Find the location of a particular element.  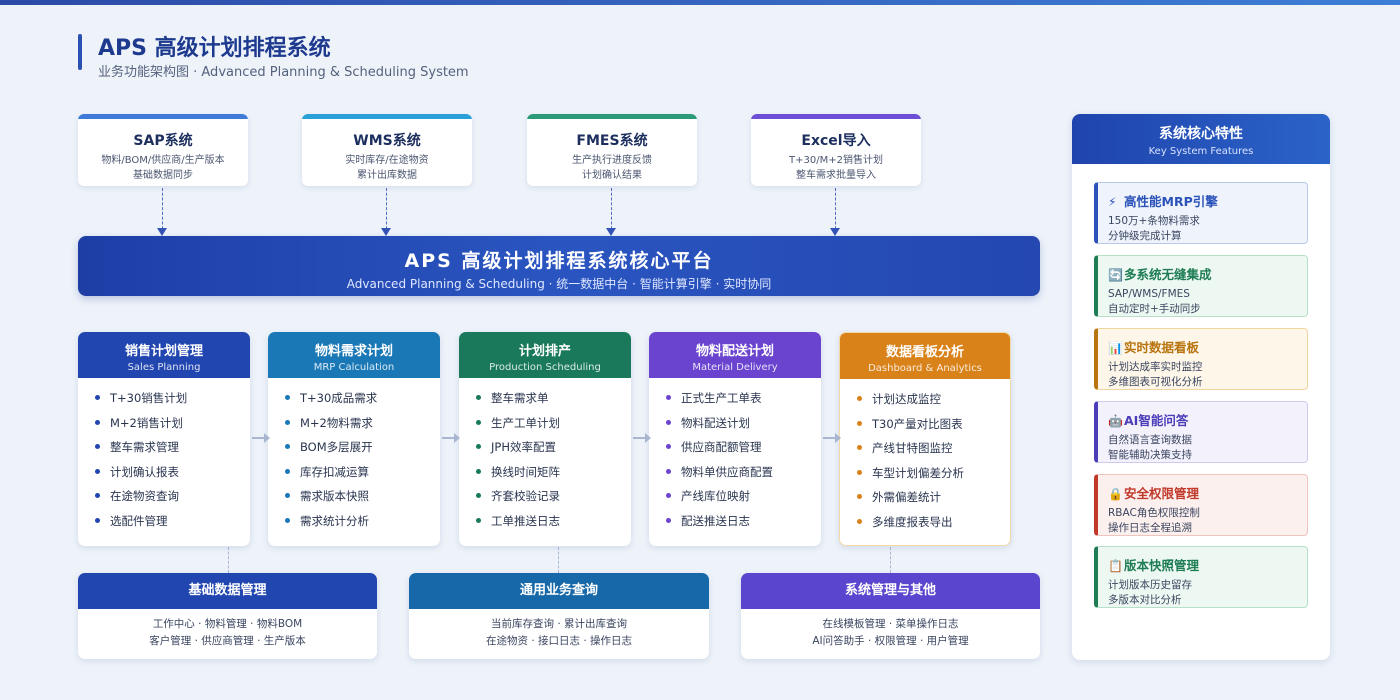

module-item: 物料配送计划 is located at coordinates (735, 427).